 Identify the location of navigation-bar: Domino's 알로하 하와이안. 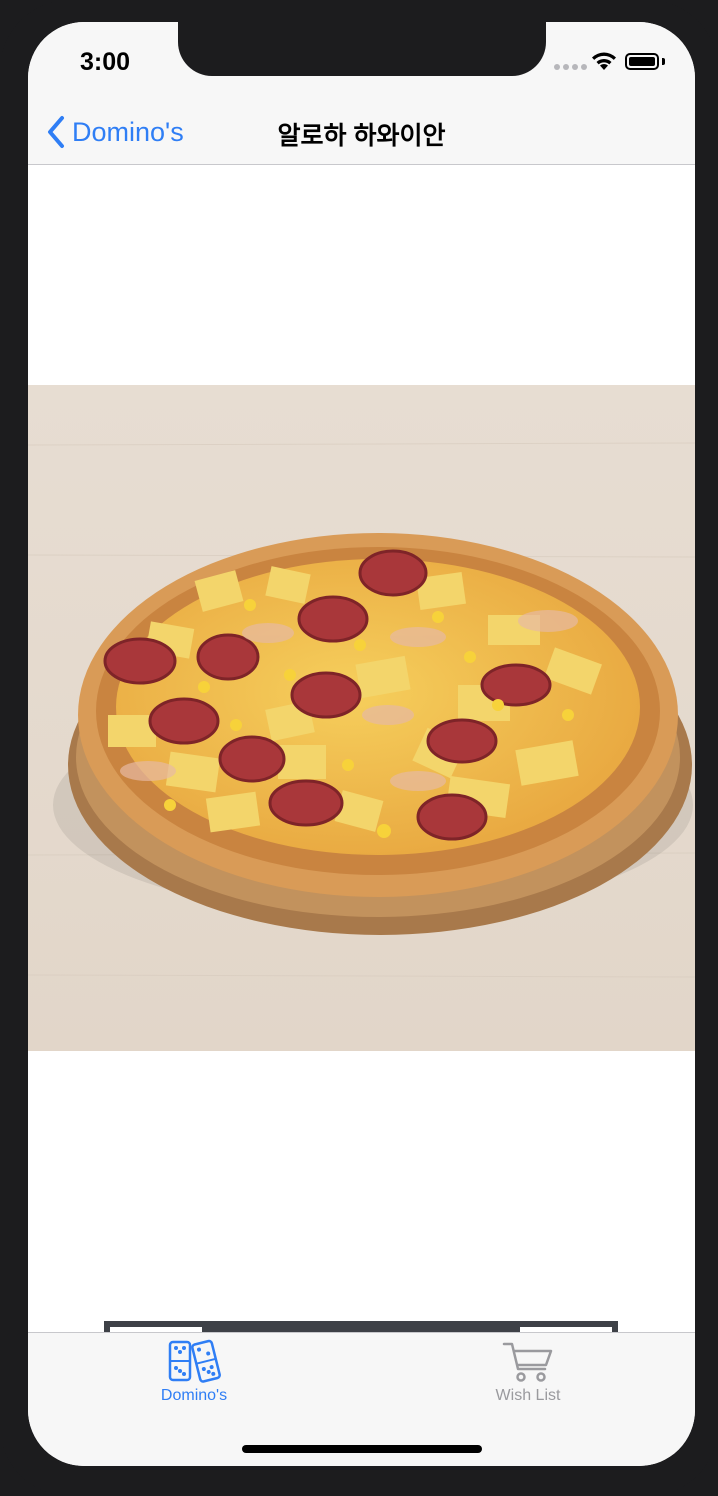
(361, 133).